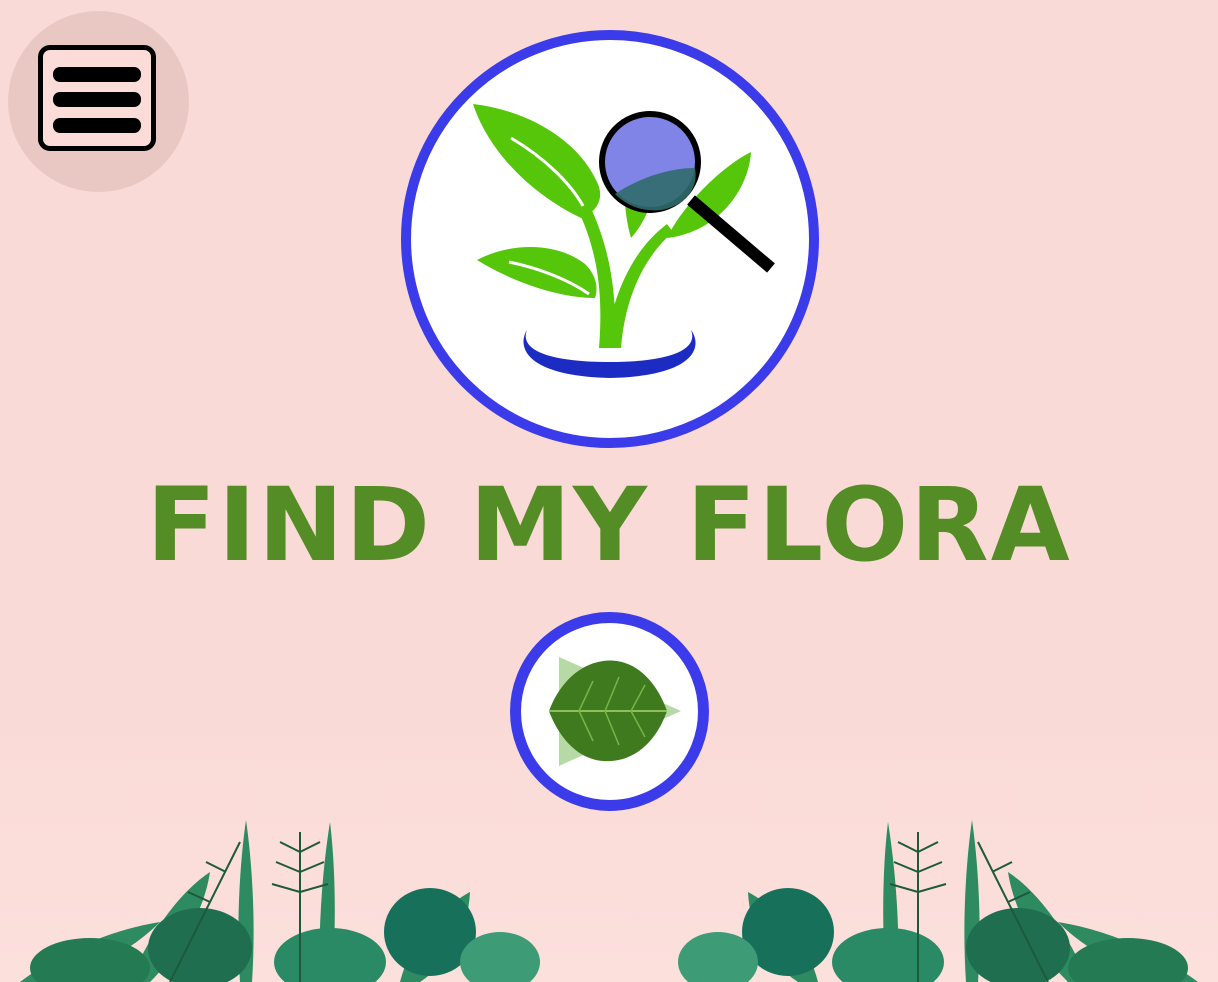 The image size is (1218, 982). I want to click on app-title: FIND MY FLORA, so click(609, 525).